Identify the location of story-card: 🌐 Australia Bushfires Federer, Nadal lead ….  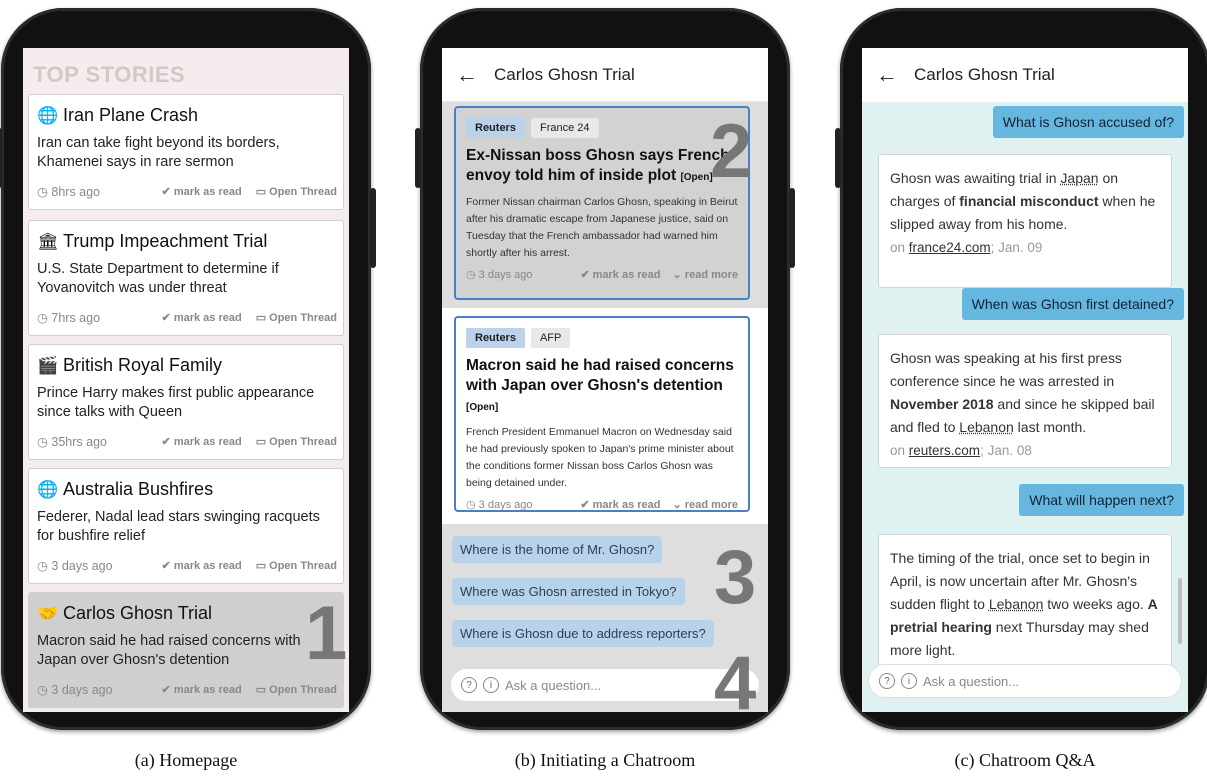
(186, 526).